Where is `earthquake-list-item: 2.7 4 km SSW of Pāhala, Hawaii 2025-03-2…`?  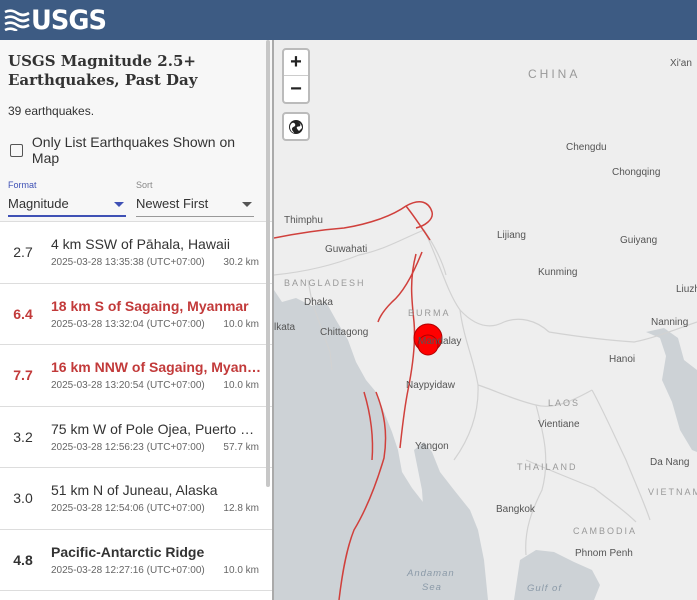 earthquake-list-item: 2.7 4 km SSW of Pāhala, Hawaii 2025-03-2… is located at coordinates (136, 253).